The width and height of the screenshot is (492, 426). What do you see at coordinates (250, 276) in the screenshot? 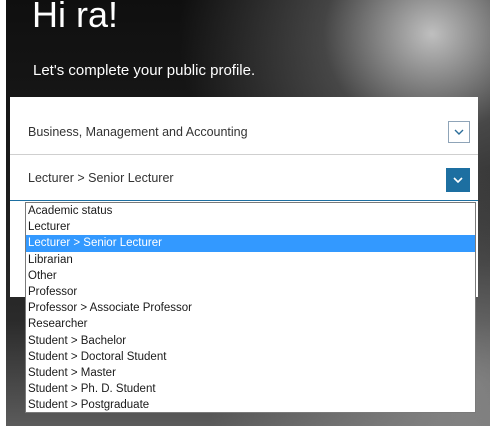
I see `dropdown-option: Other` at bounding box center [250, 276].